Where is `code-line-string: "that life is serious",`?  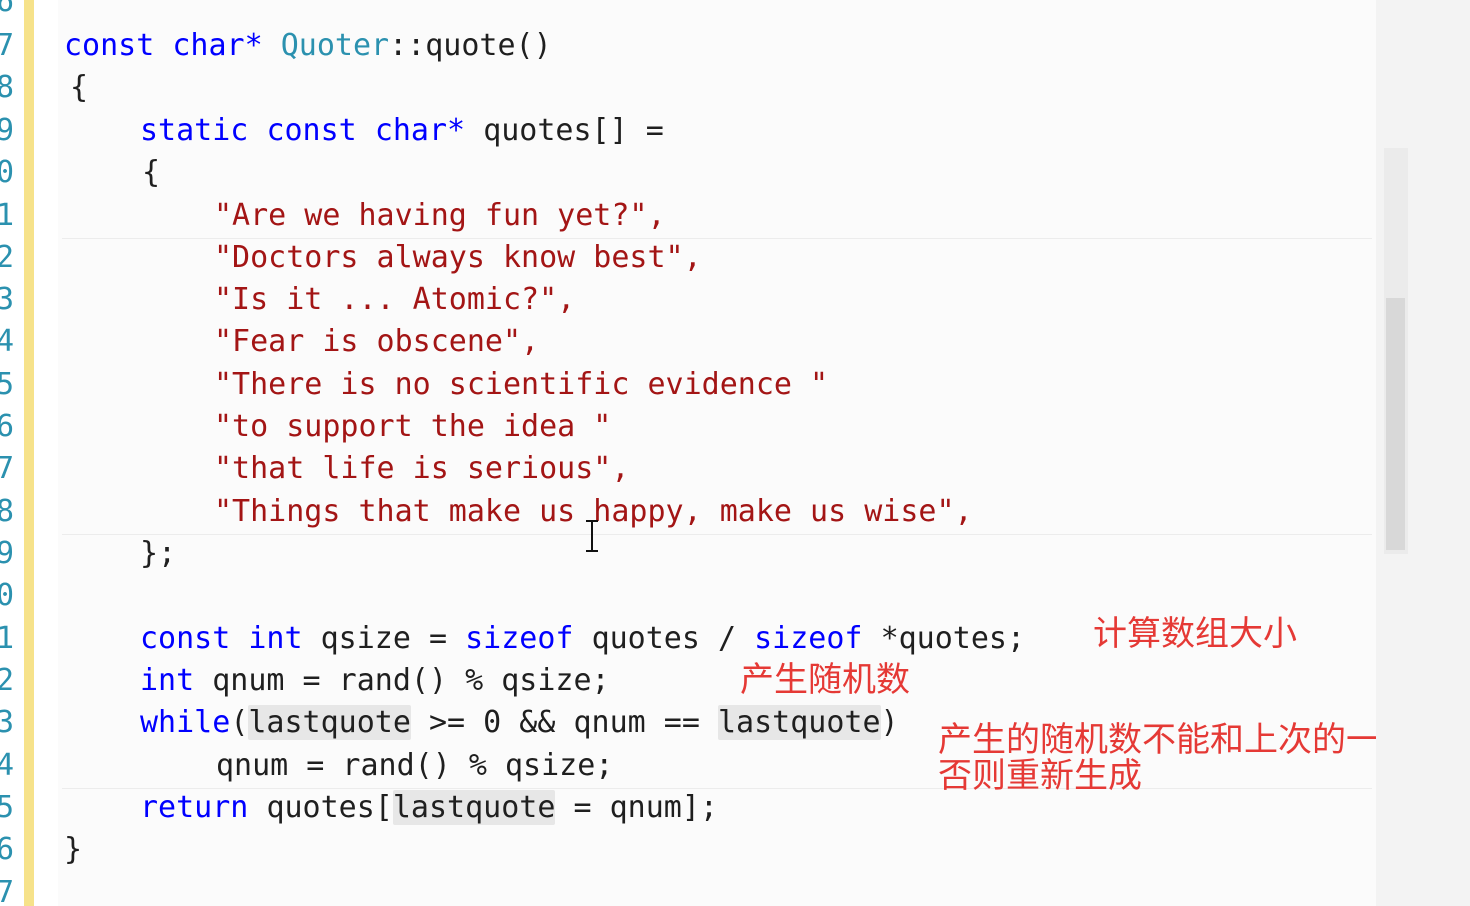 code-line-string: "that life is serious", is located at coordinates (422, 468).